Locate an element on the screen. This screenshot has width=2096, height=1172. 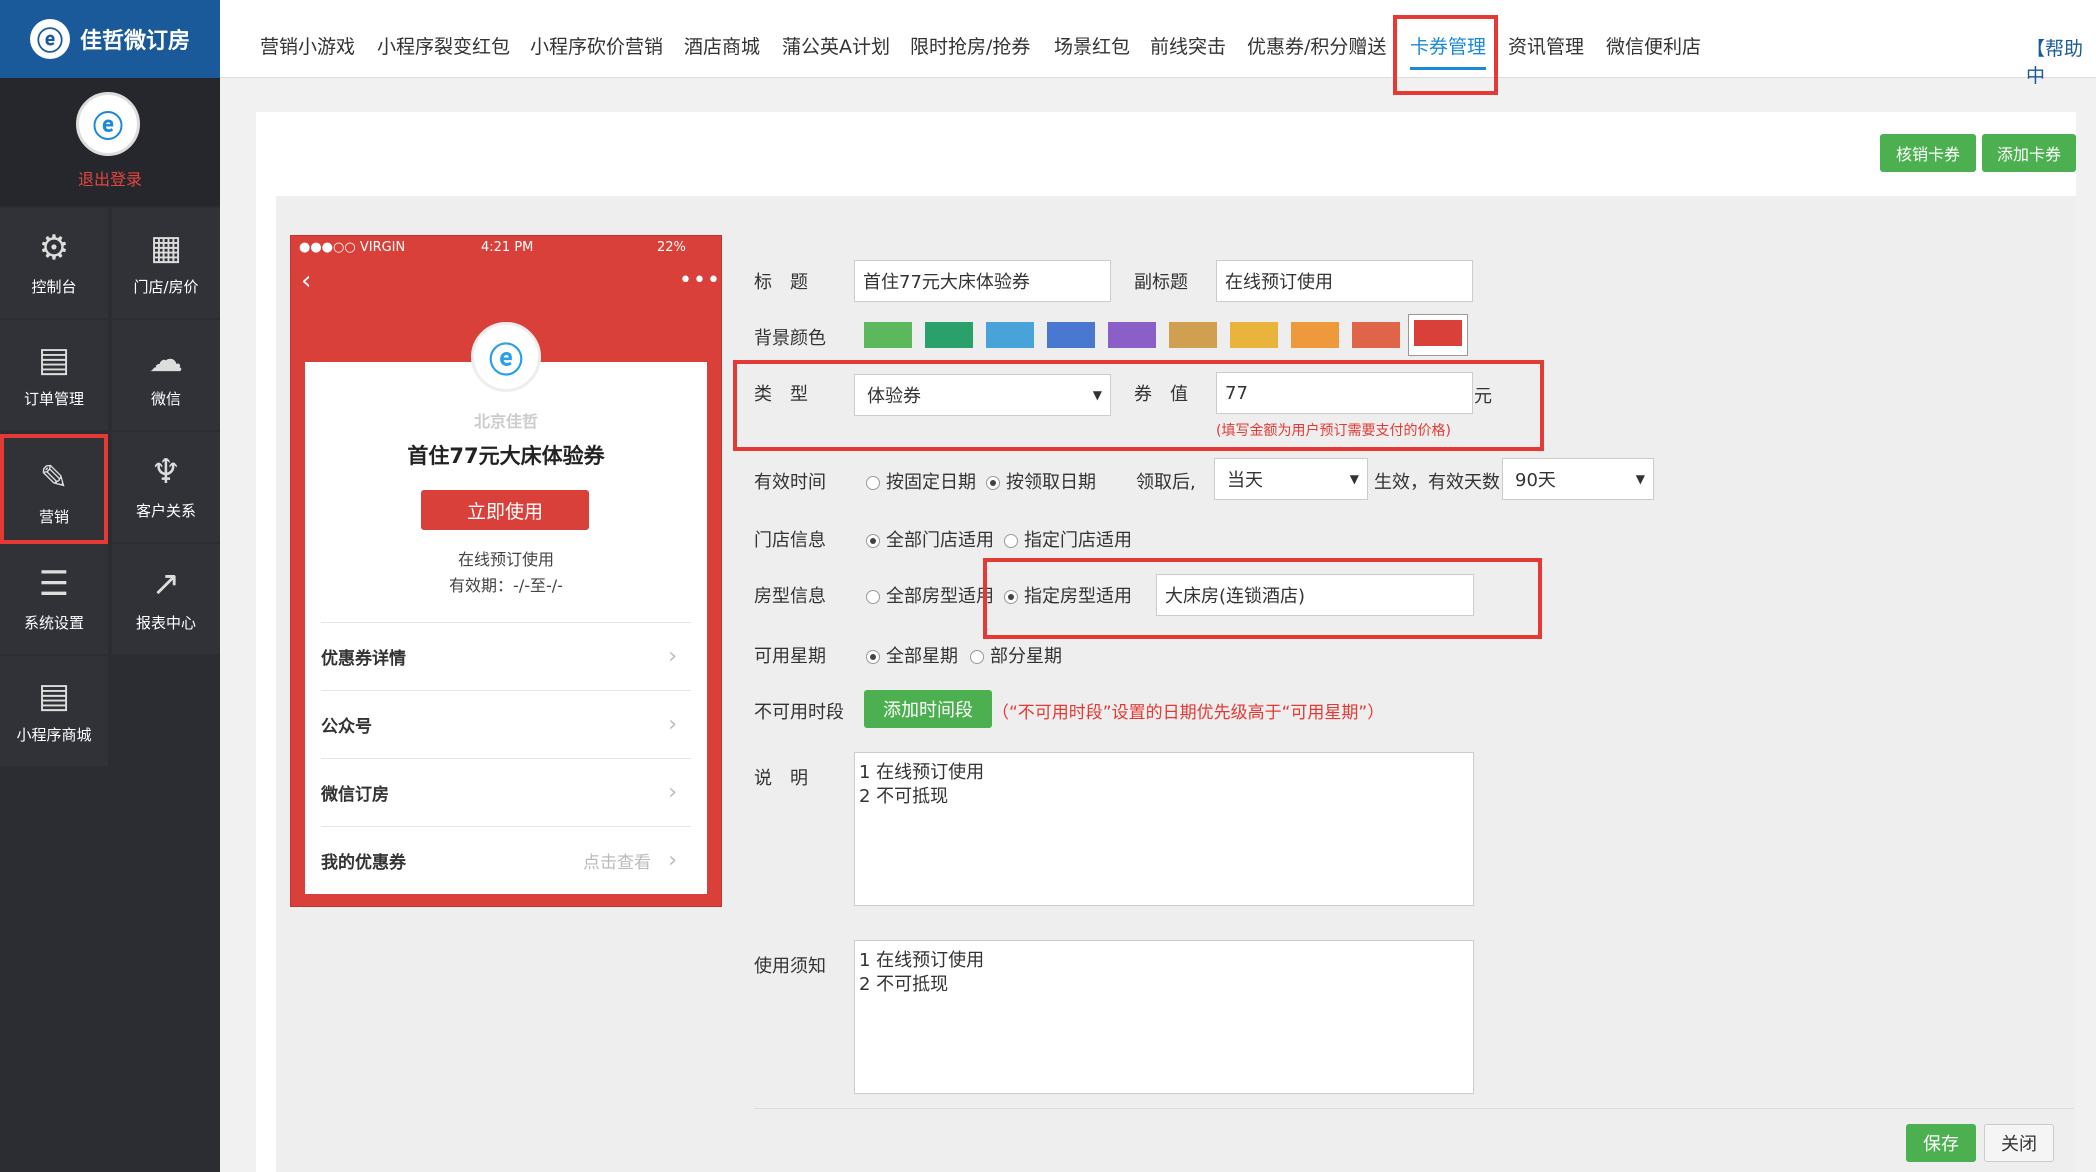
value-unit: 元 is located at coordinates (1483, 396).